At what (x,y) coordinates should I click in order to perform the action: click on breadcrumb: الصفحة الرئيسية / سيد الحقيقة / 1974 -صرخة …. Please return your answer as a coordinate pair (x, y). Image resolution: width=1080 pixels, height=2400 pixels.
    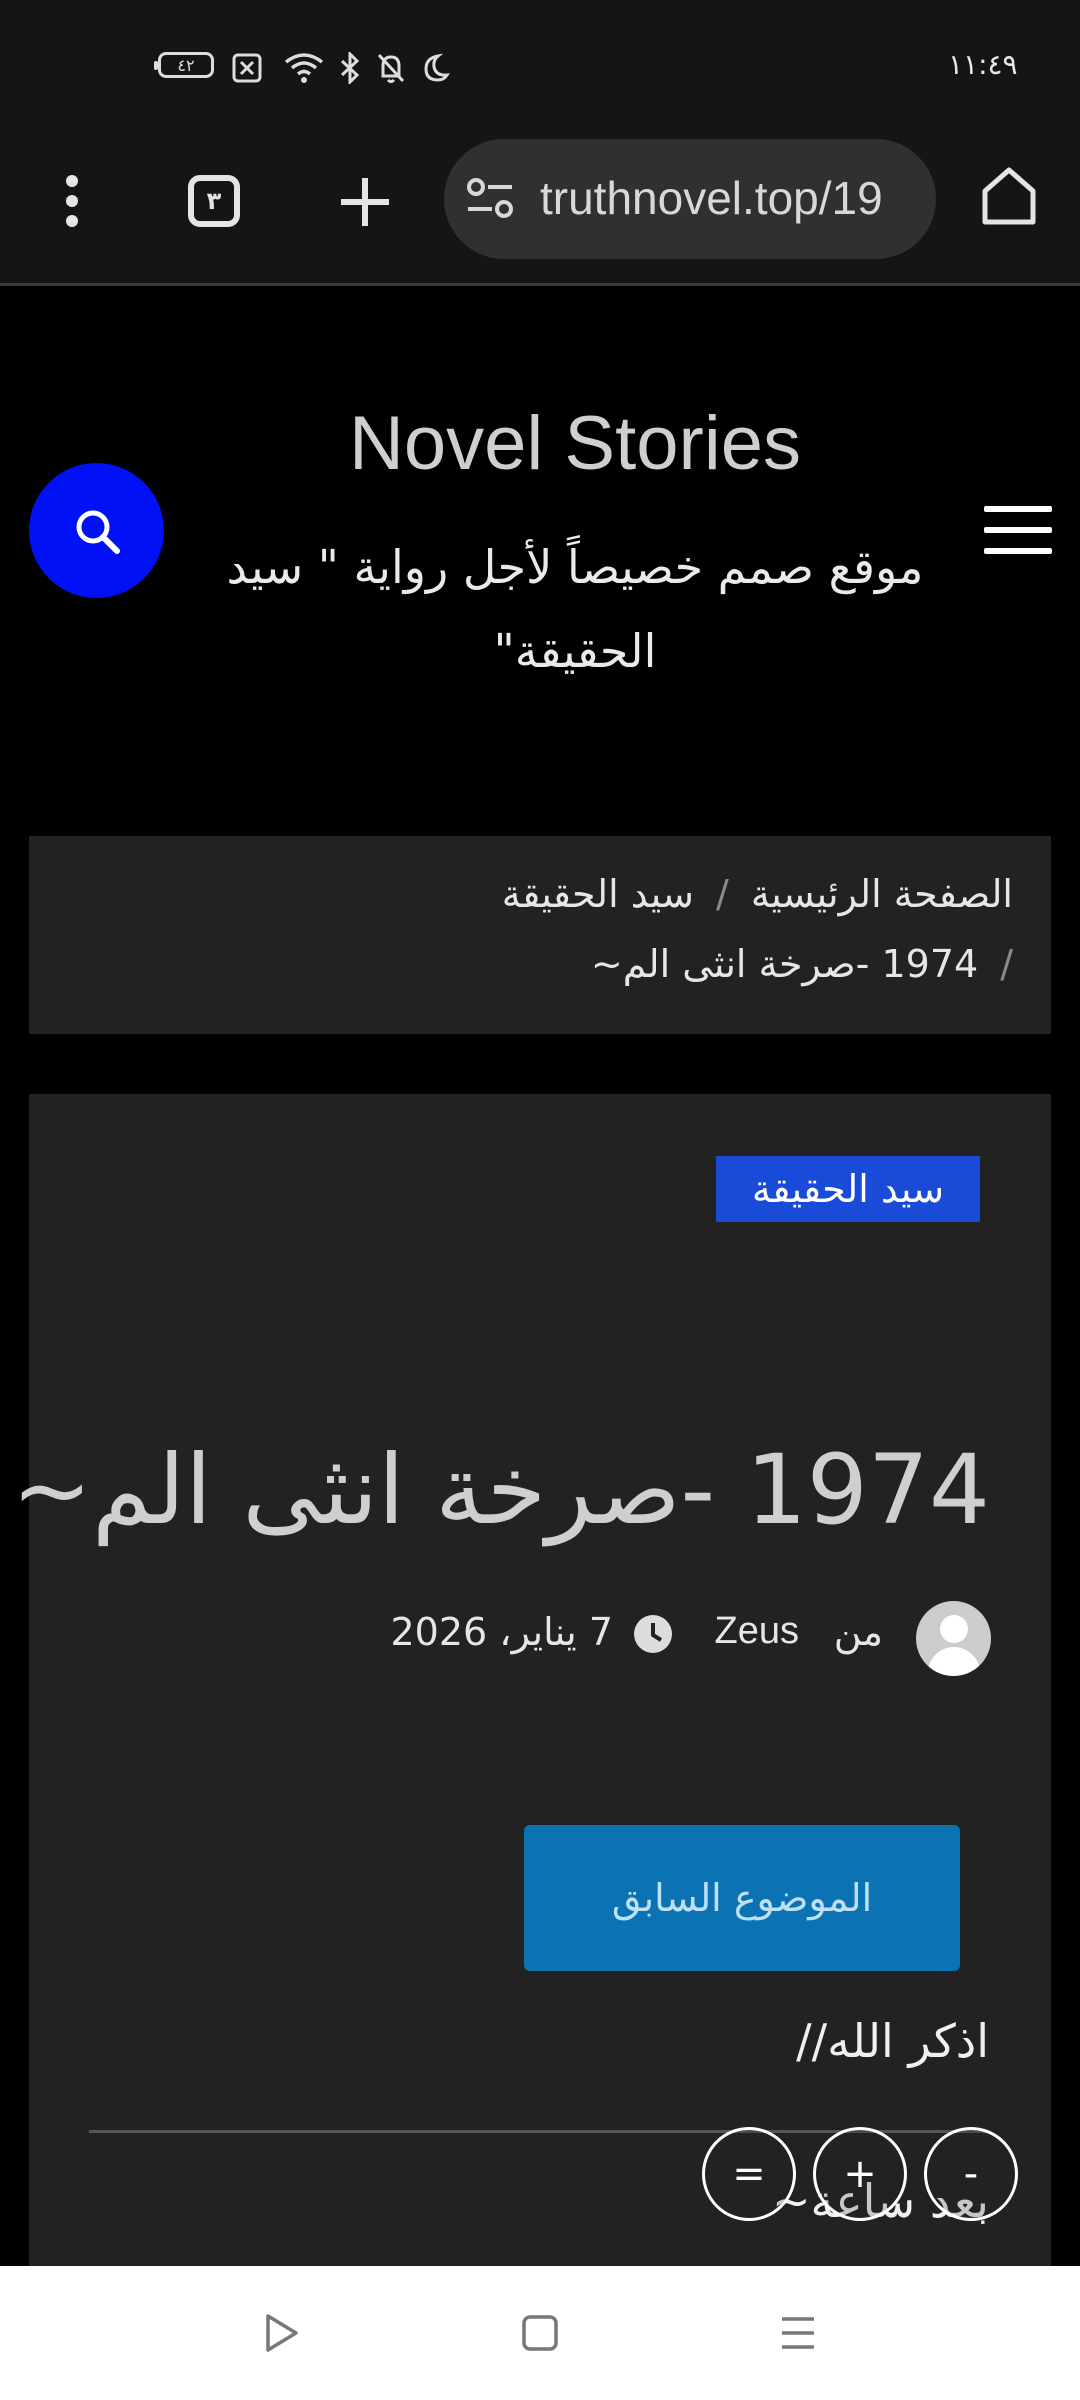
    Looking at the image, I should click on (540, 935).